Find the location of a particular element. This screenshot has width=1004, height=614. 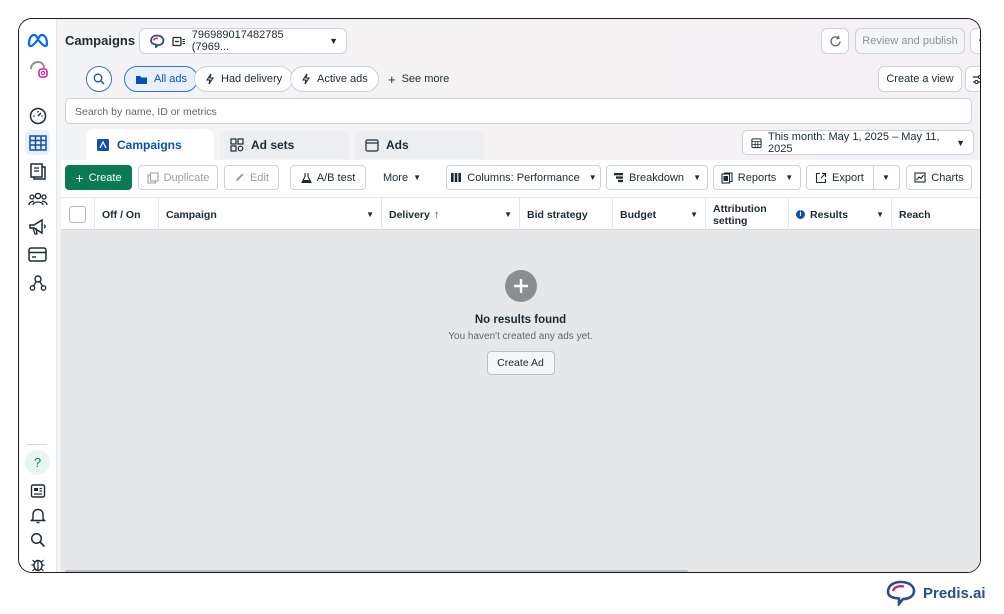

horizontal-scrollbar is located at coordinates (376, 571).